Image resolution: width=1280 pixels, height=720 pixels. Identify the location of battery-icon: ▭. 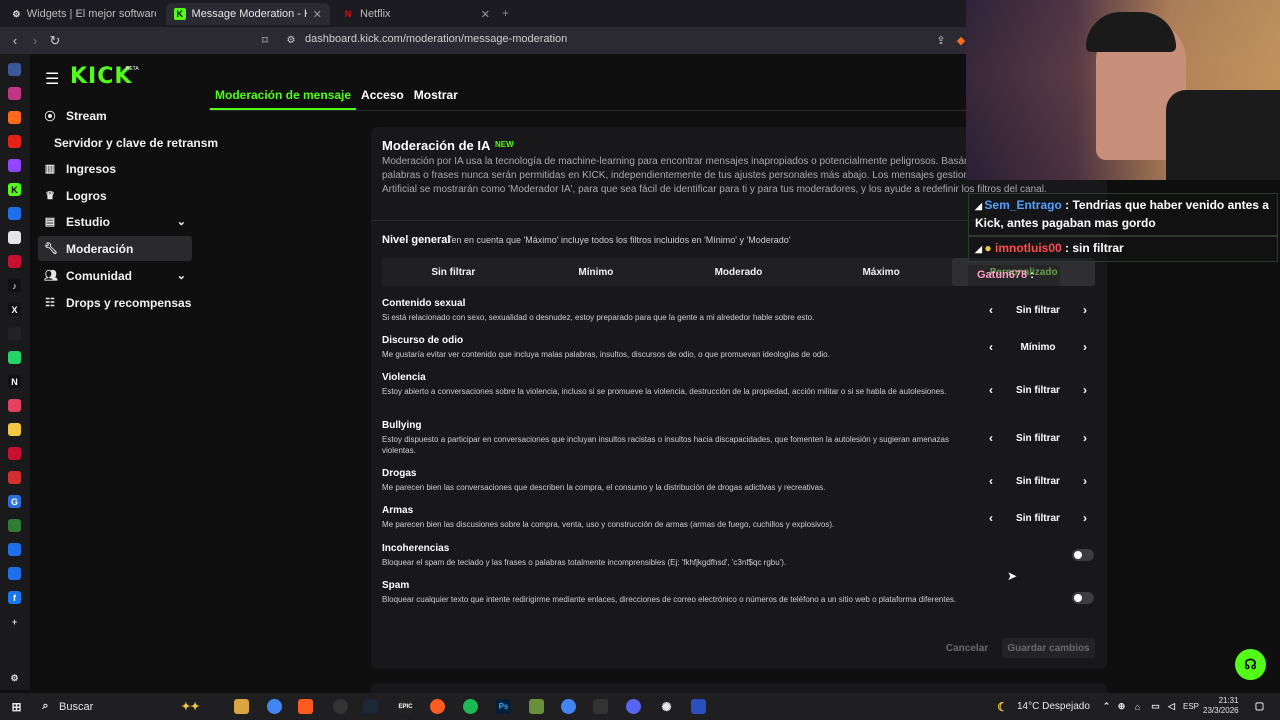
(1155, 706).